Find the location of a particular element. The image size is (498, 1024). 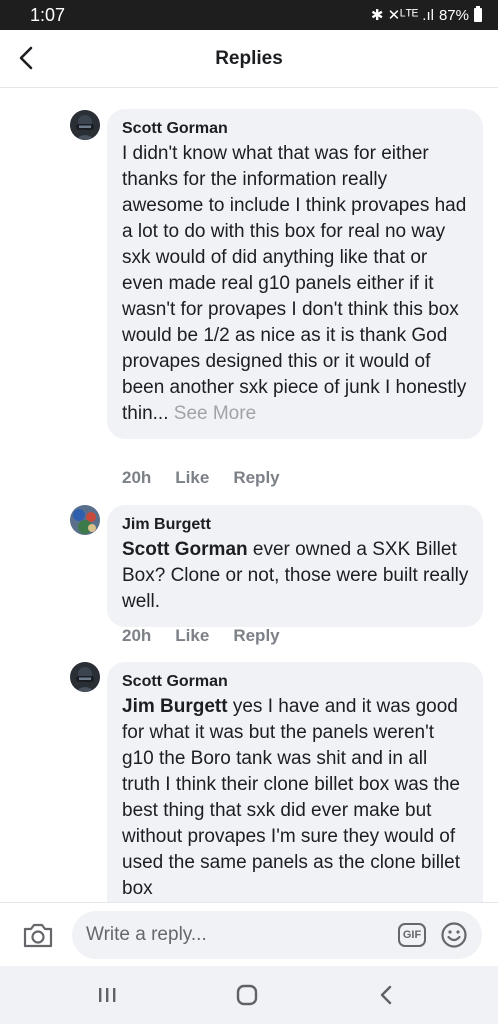

camera-button is located at coordinates (38, 935).